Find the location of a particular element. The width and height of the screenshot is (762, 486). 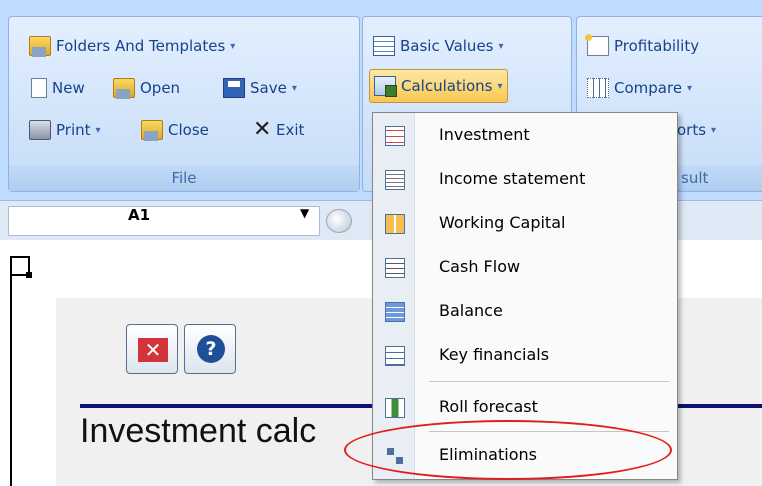

name-box-dropdown-icon: ▼ is located at coordinates (304, 213).